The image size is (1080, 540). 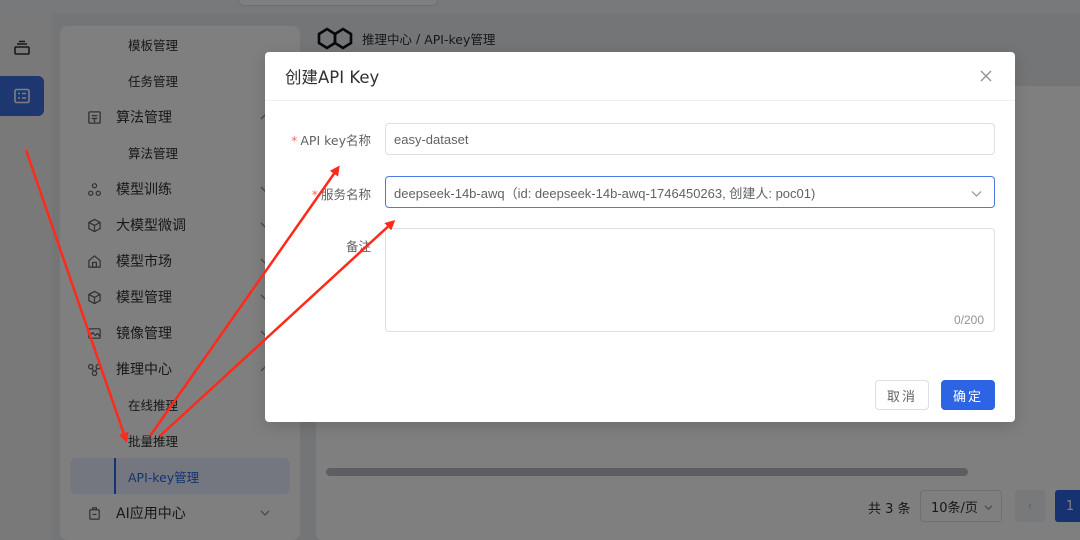 What do you see at coordinates (976, 194) in the screenshot?
I see `chevron-down-icon` at bounding box center [976, 194].